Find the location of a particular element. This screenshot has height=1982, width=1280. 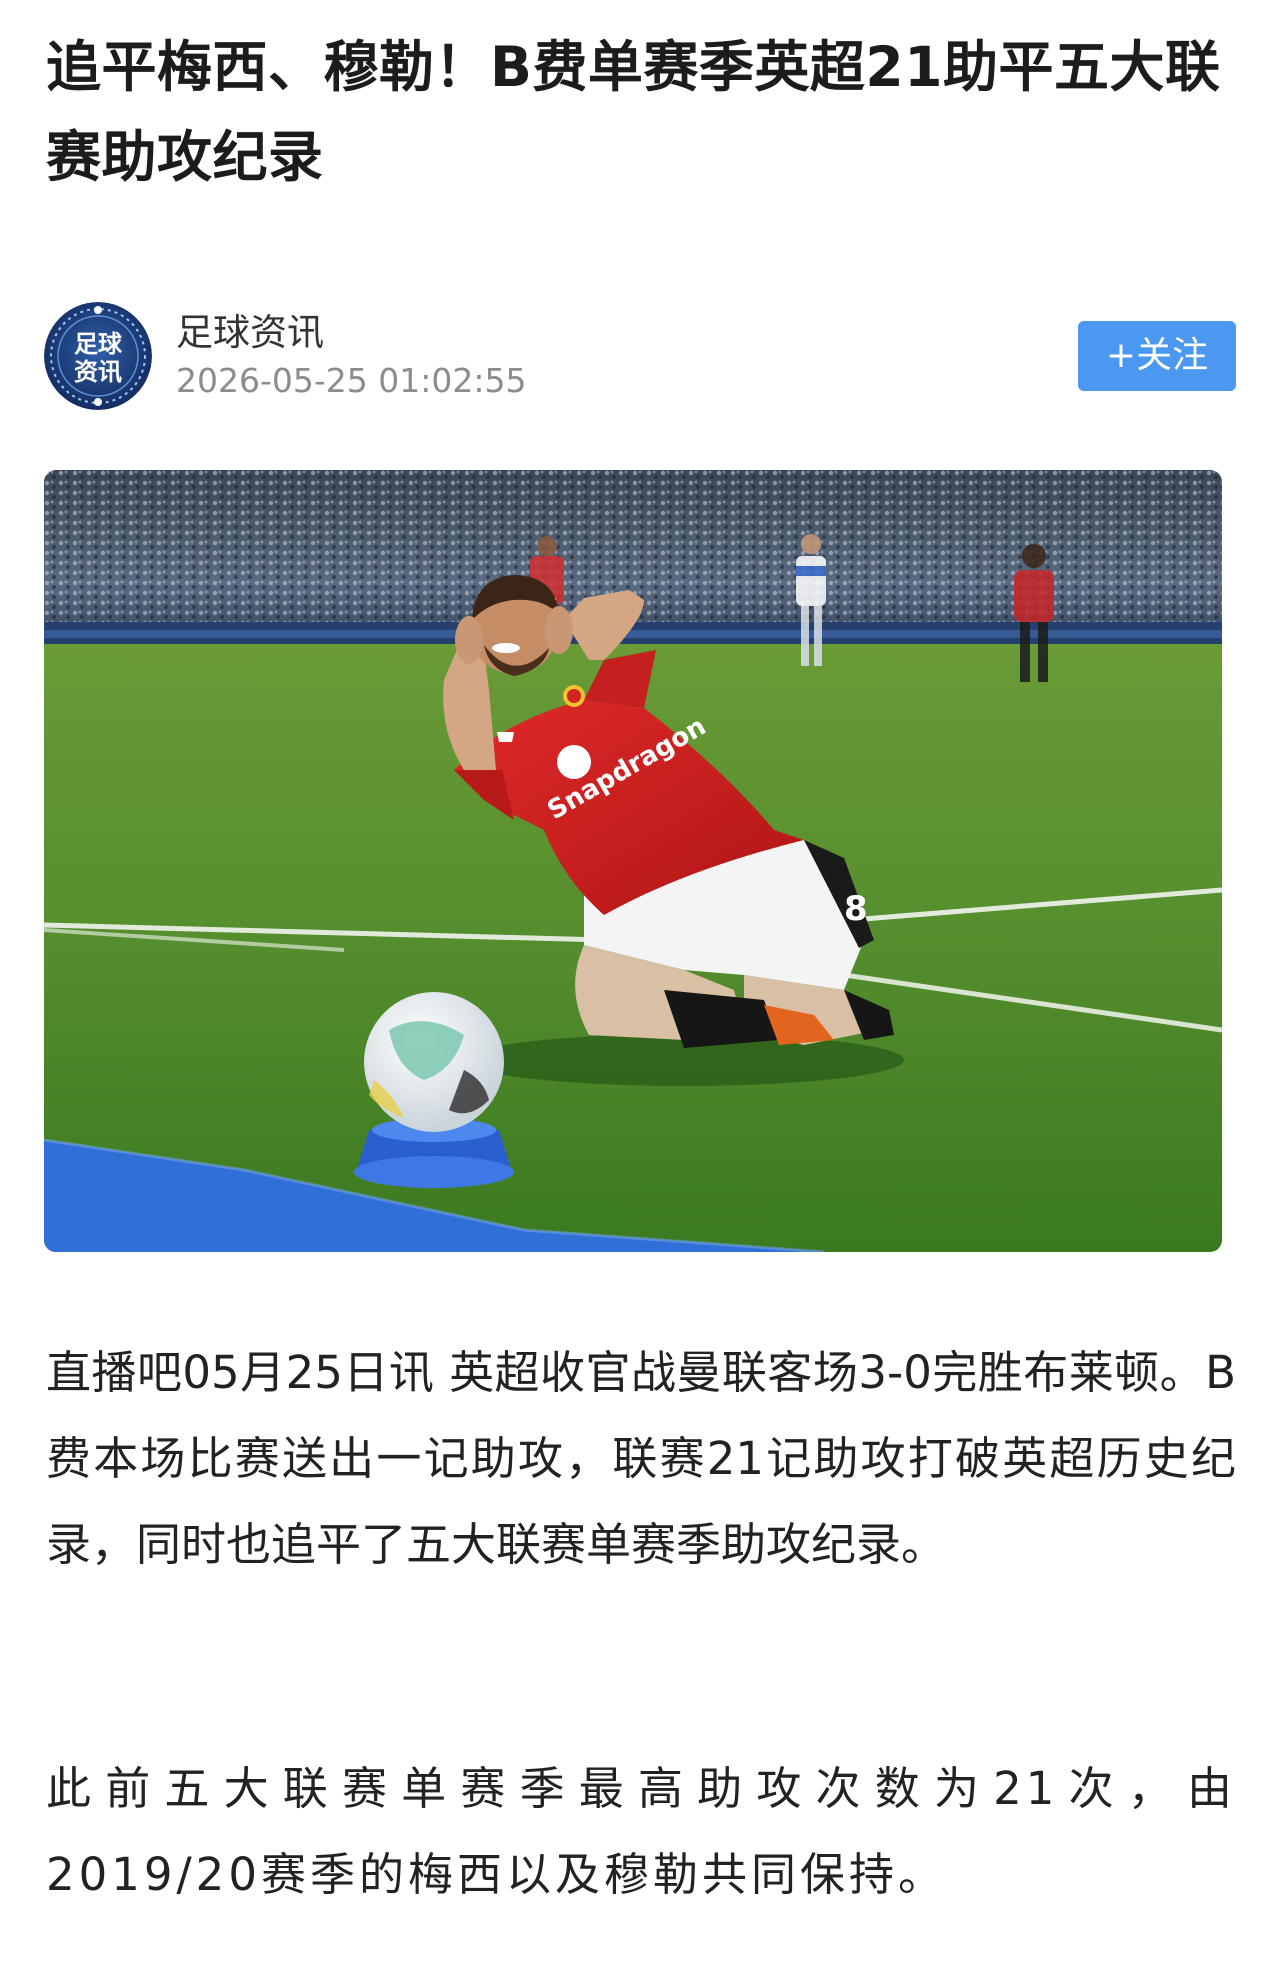

author-name: 足球资讯 is located at coordinates (250, 333).